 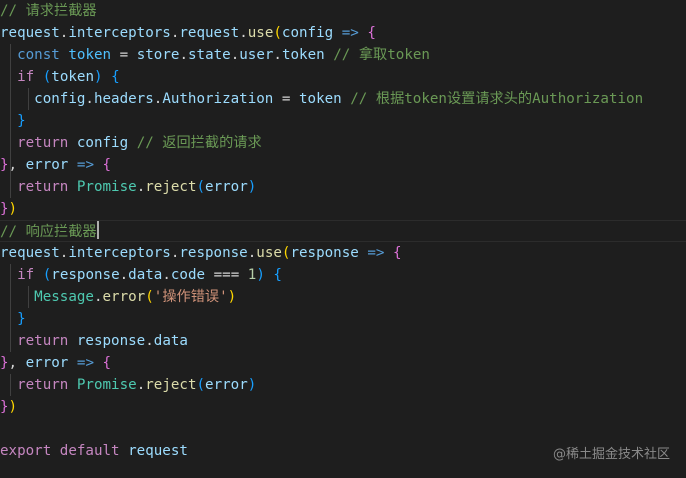 I want to click on comment: // 请求拦截器, so click(x=48, y=11).